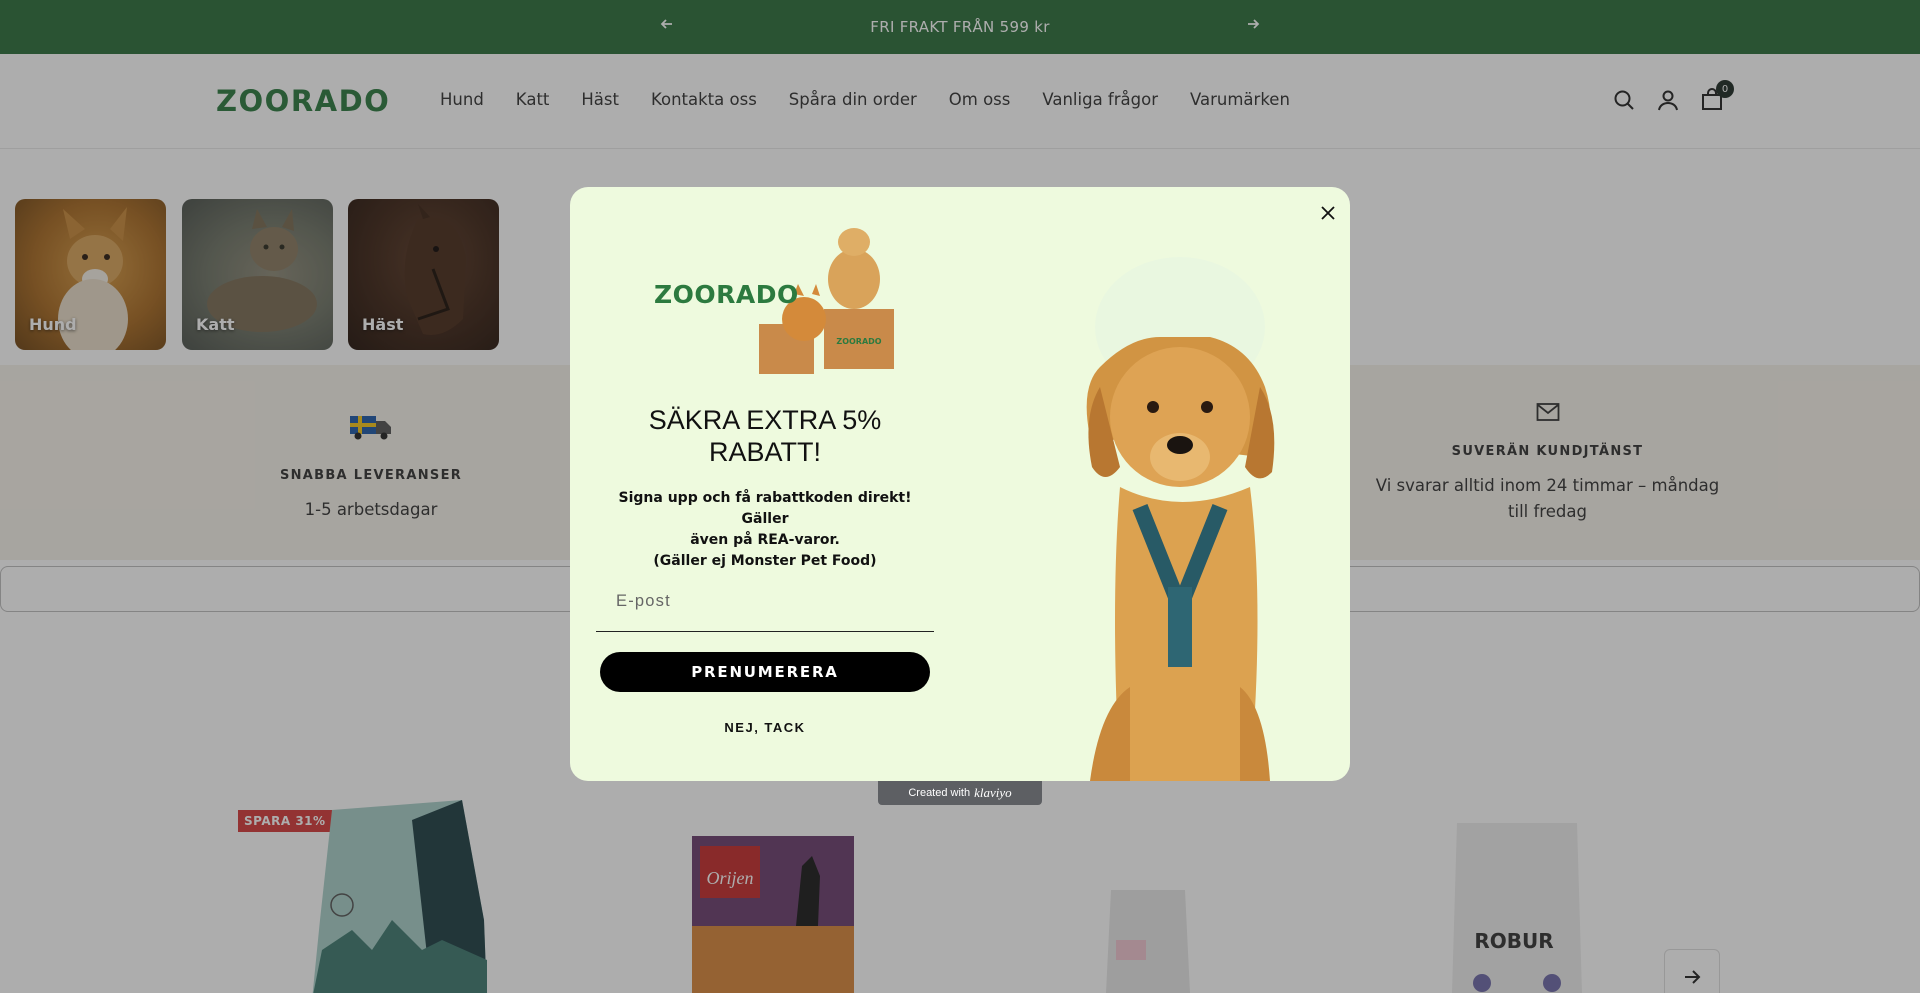 Image resolution: width=1920 pixels, height=993 pixels. What do you see at coordinates (993, 792) in the screenshot?
I see `klaviyo-logo: klaviyo` at bounding box center [993, 792].